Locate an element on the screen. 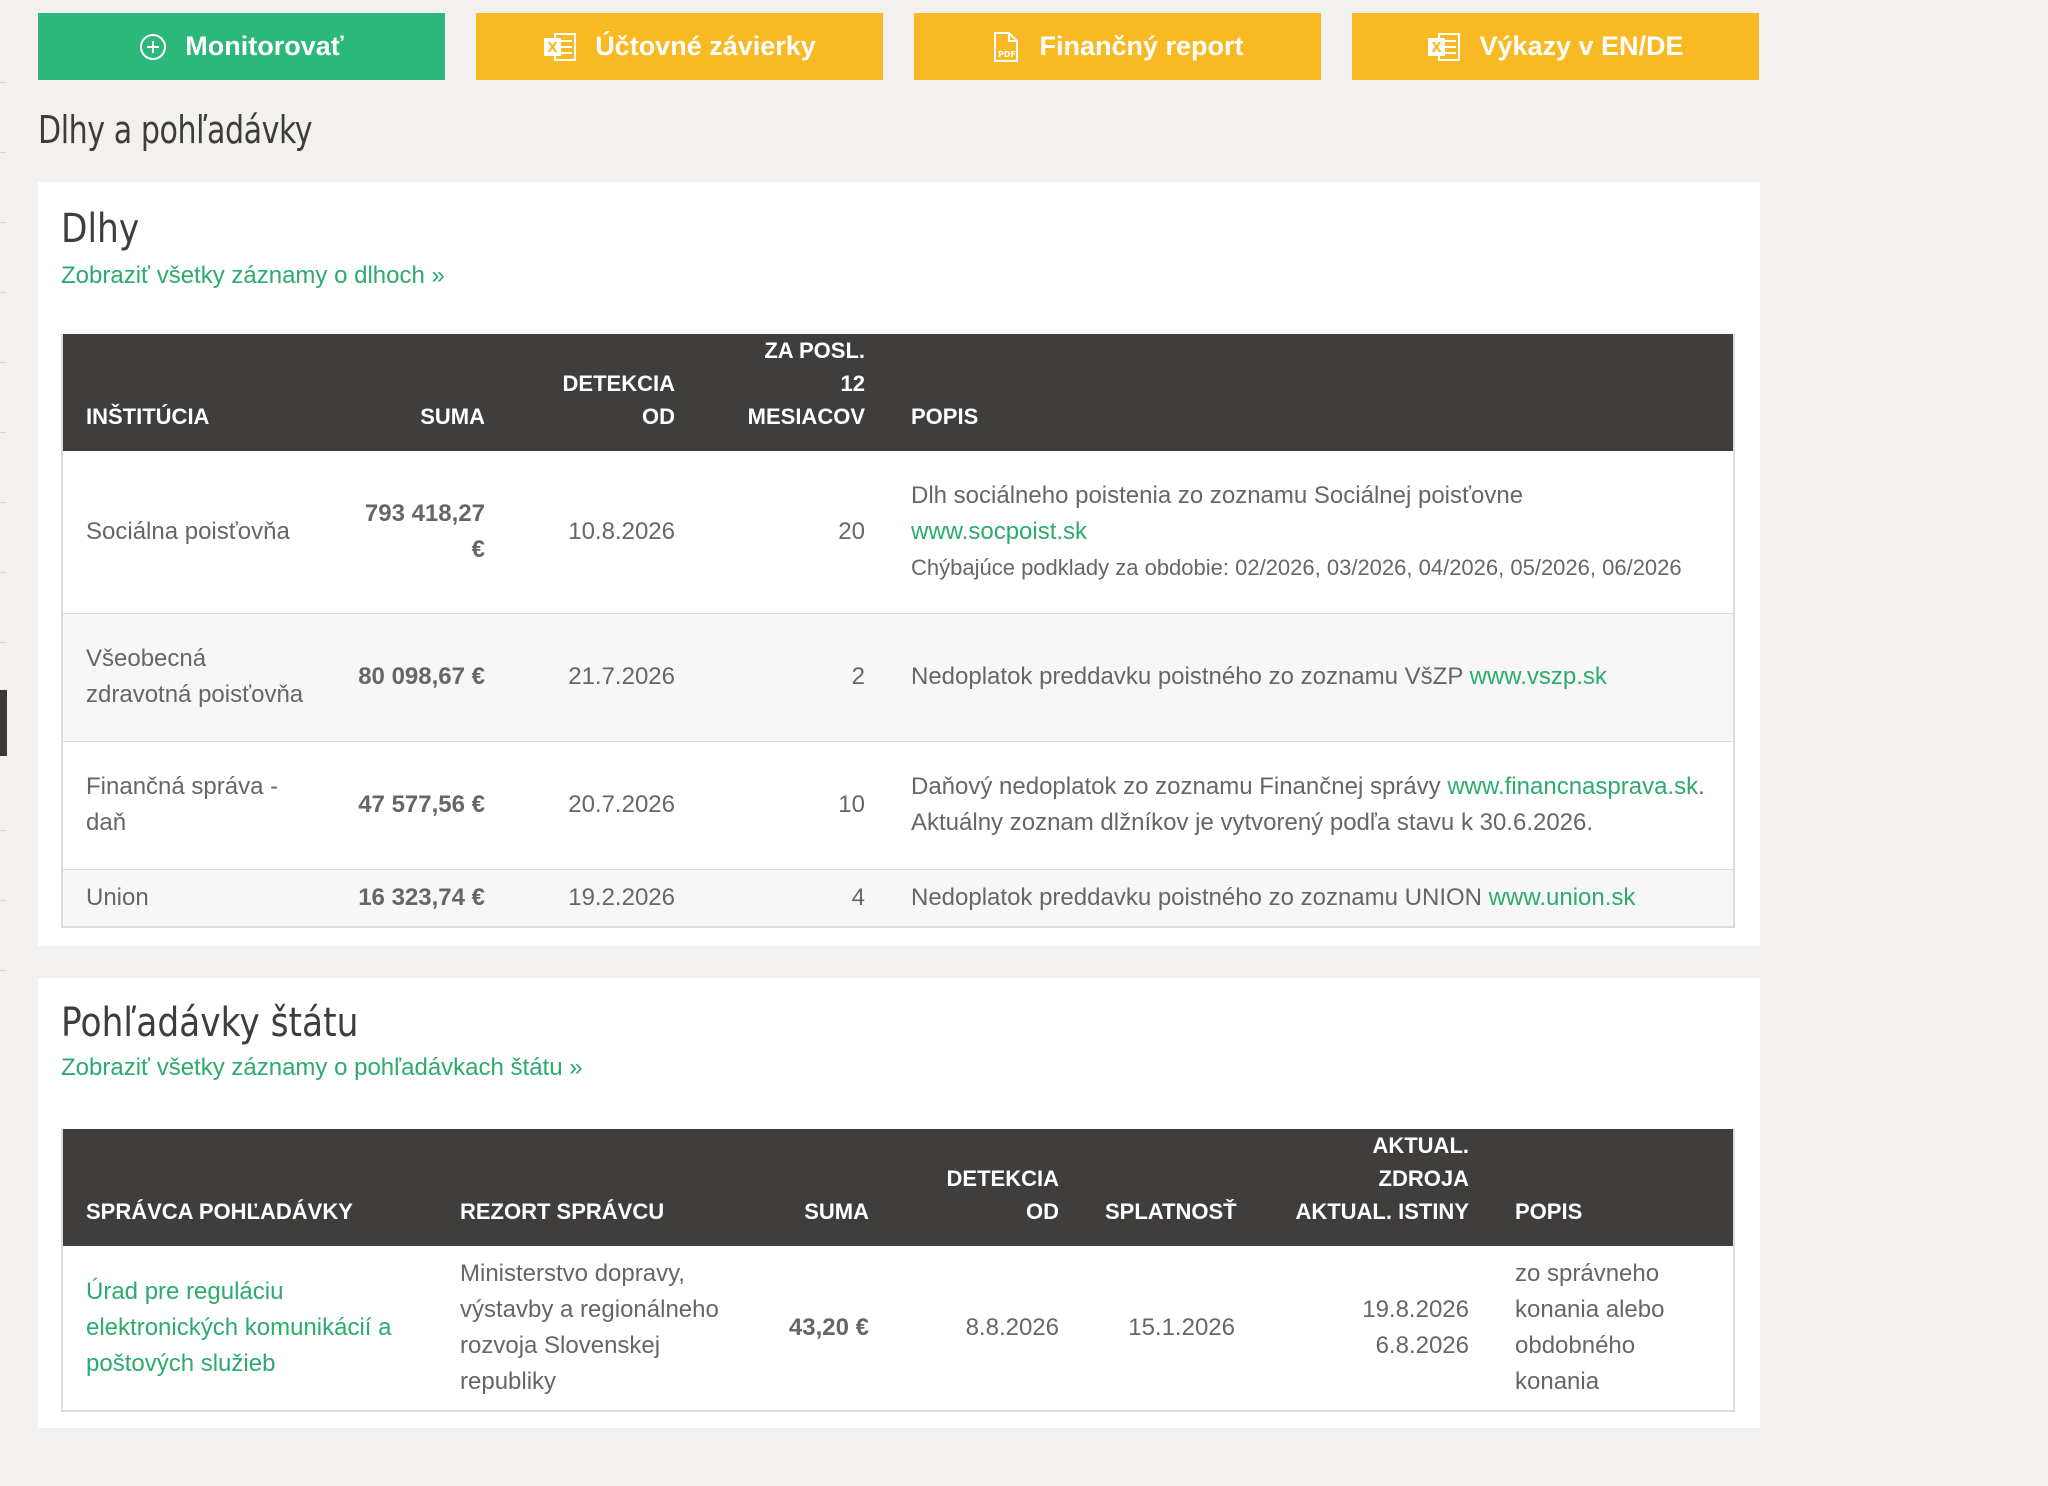 The width and height of the screenshot is (2048, 1486). cell-last-12: 2 is located at coordinates (793, 676).